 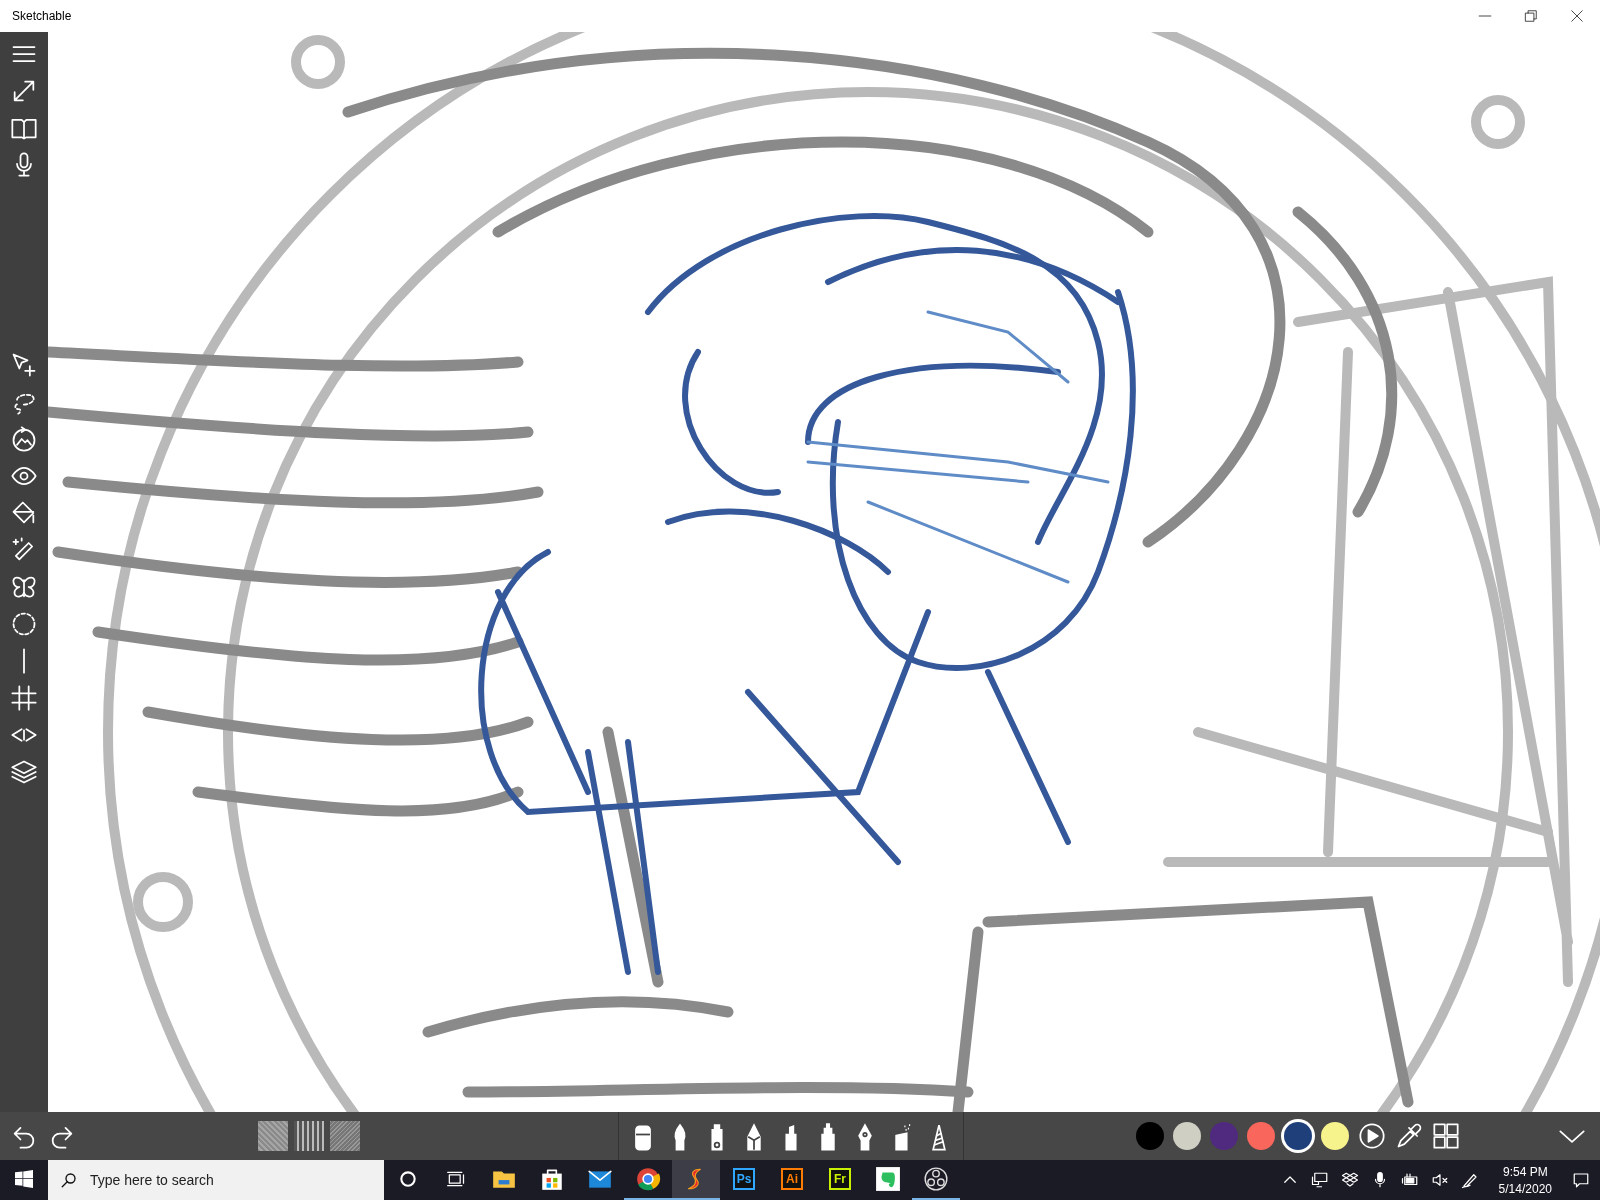 I want to click on eyedropper-icon, so click(x=1409, y=1136).